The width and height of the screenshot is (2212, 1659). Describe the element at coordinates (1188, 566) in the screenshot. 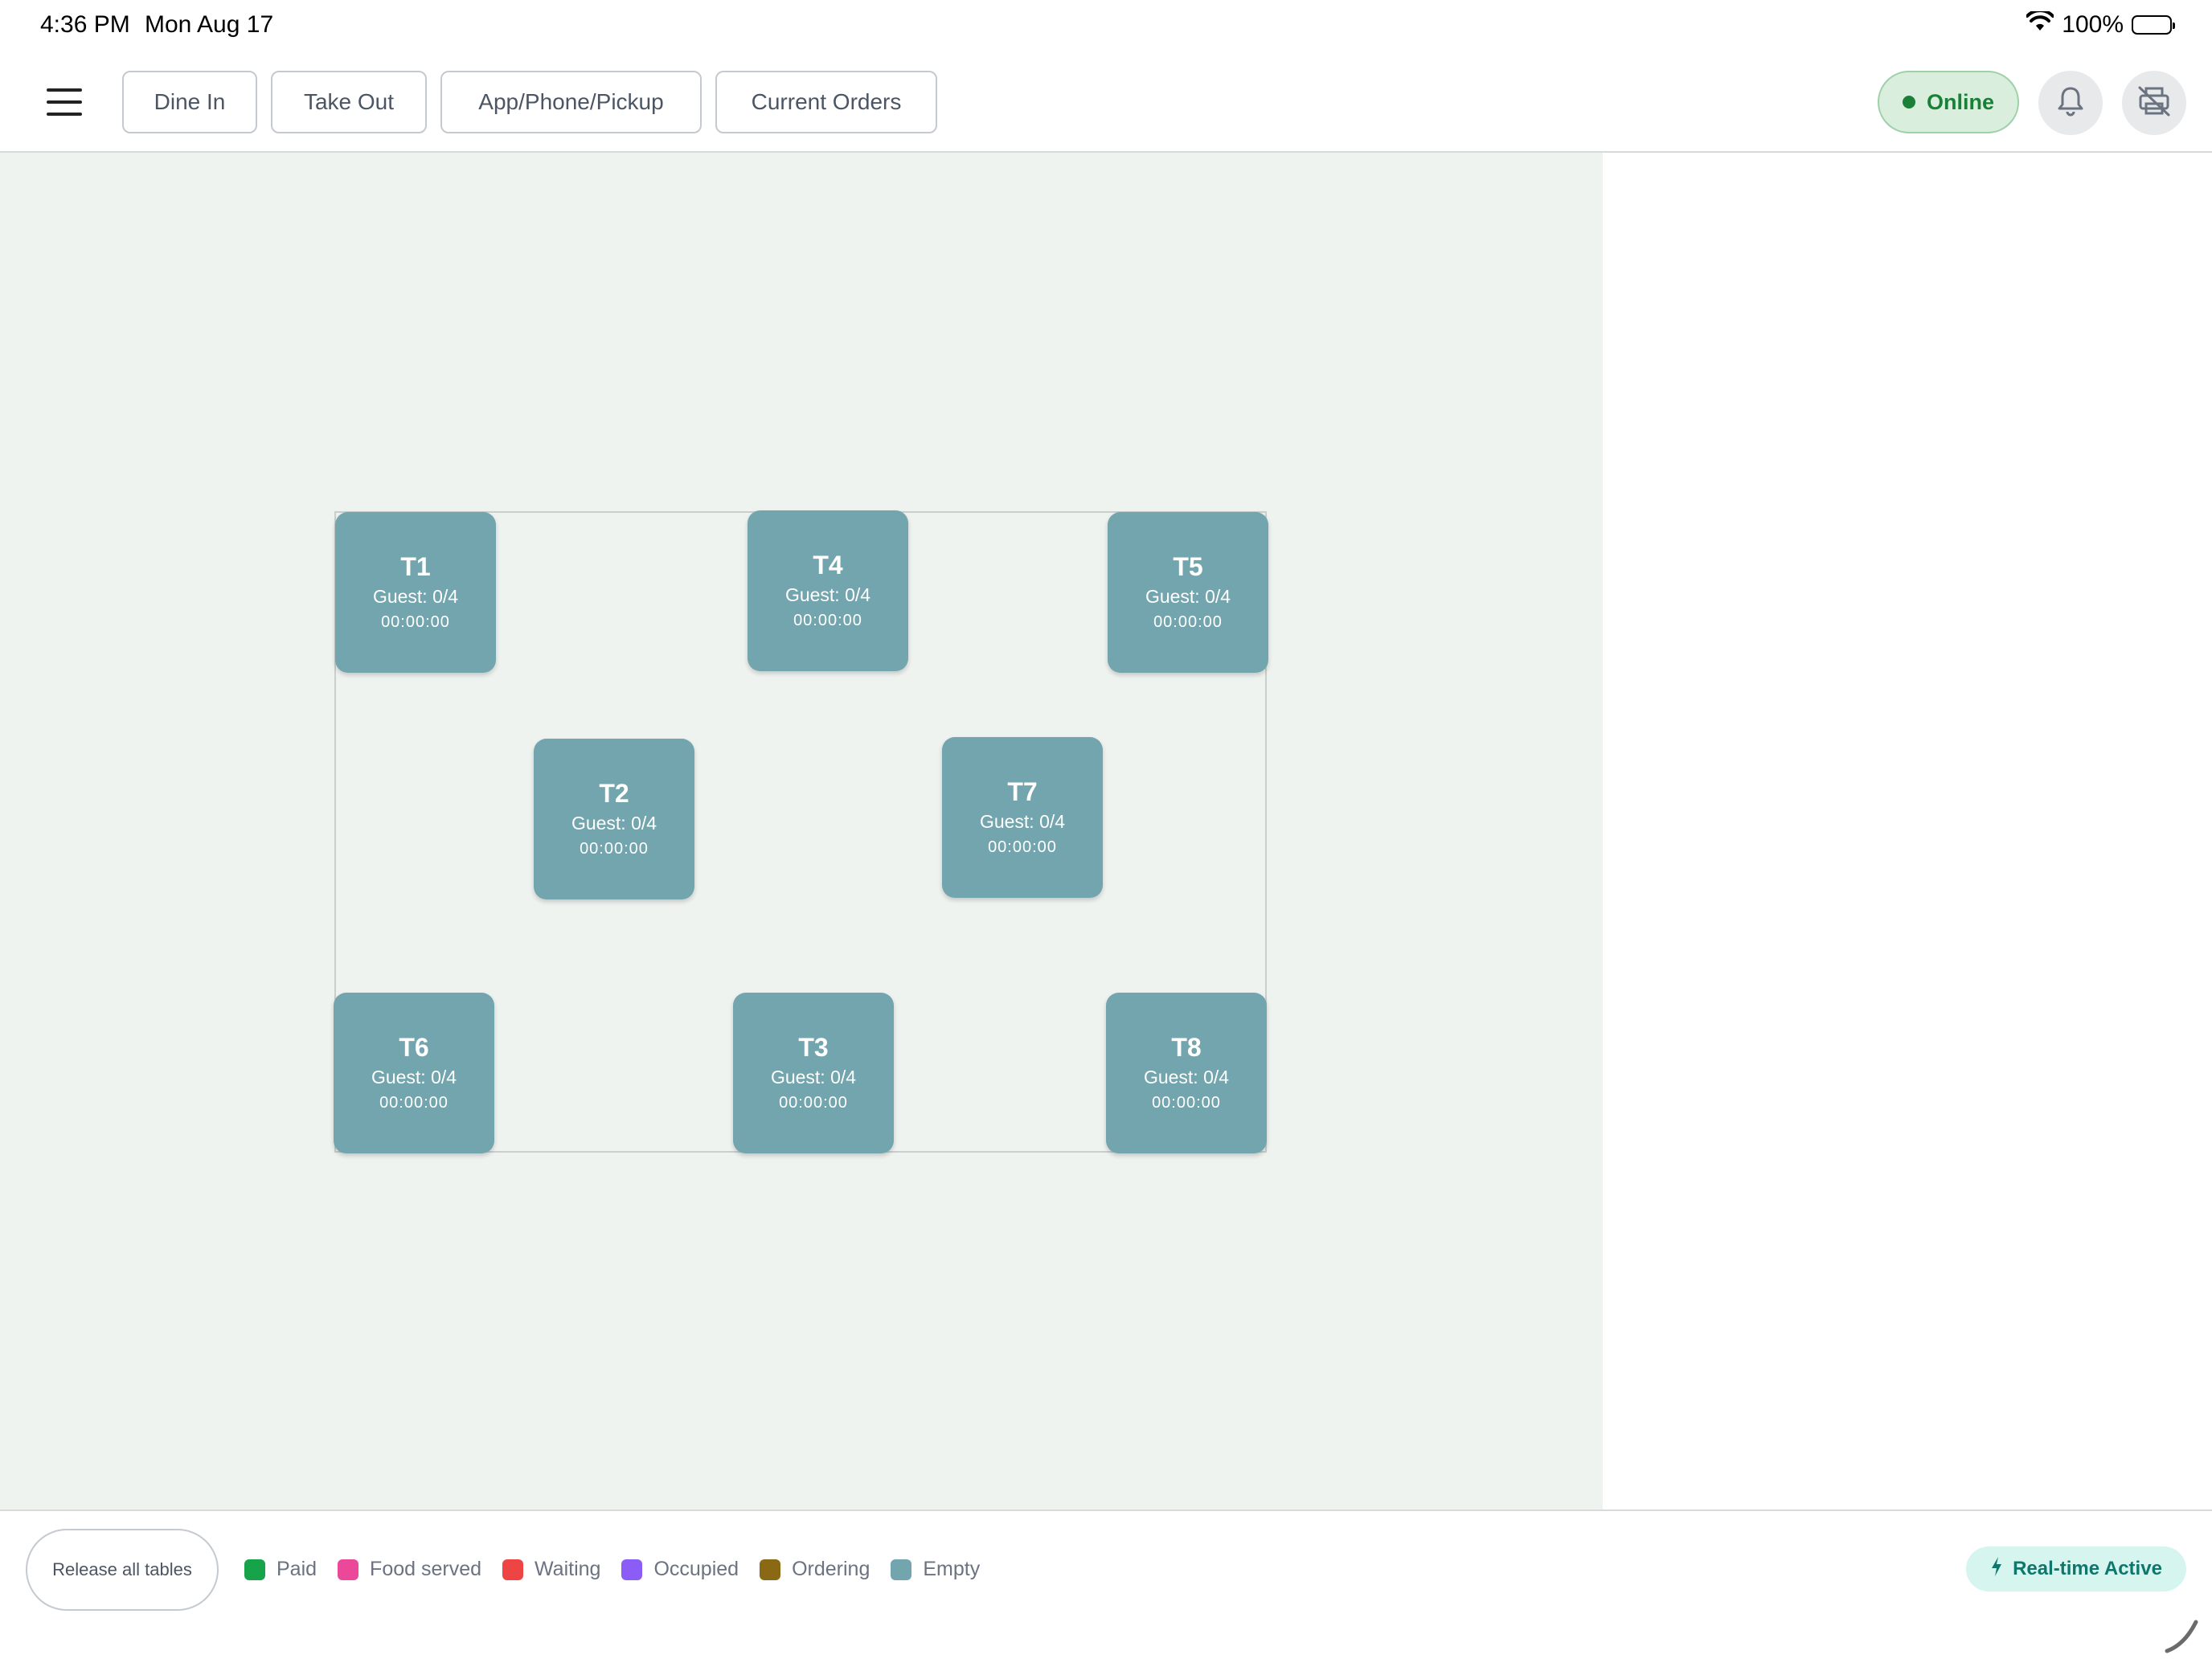

I see `table-name: T5` at that location.